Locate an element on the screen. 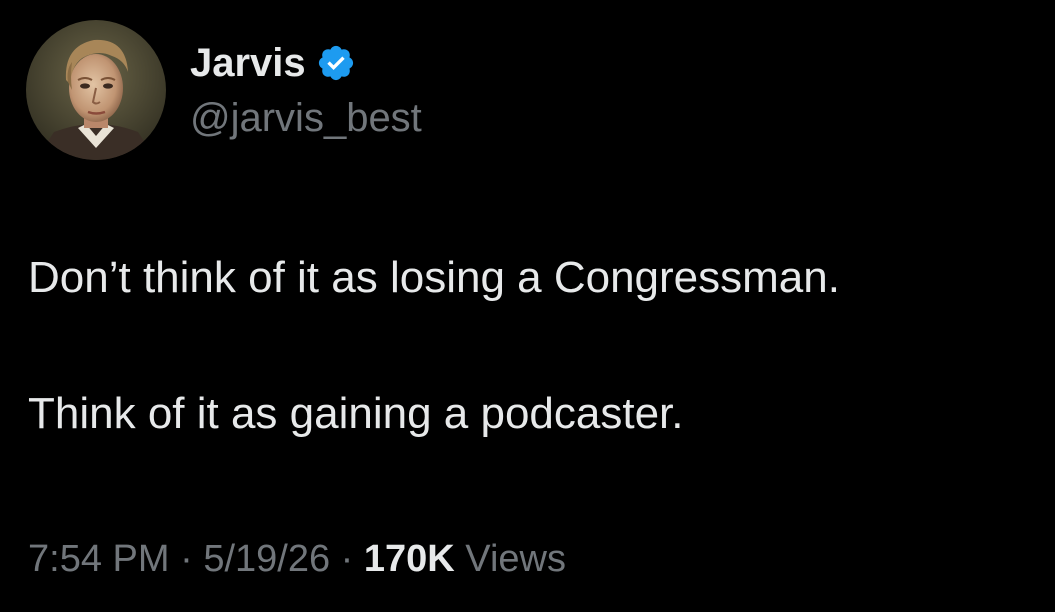  author-handle: @jarvis_best is located at coordinates (306, 118).